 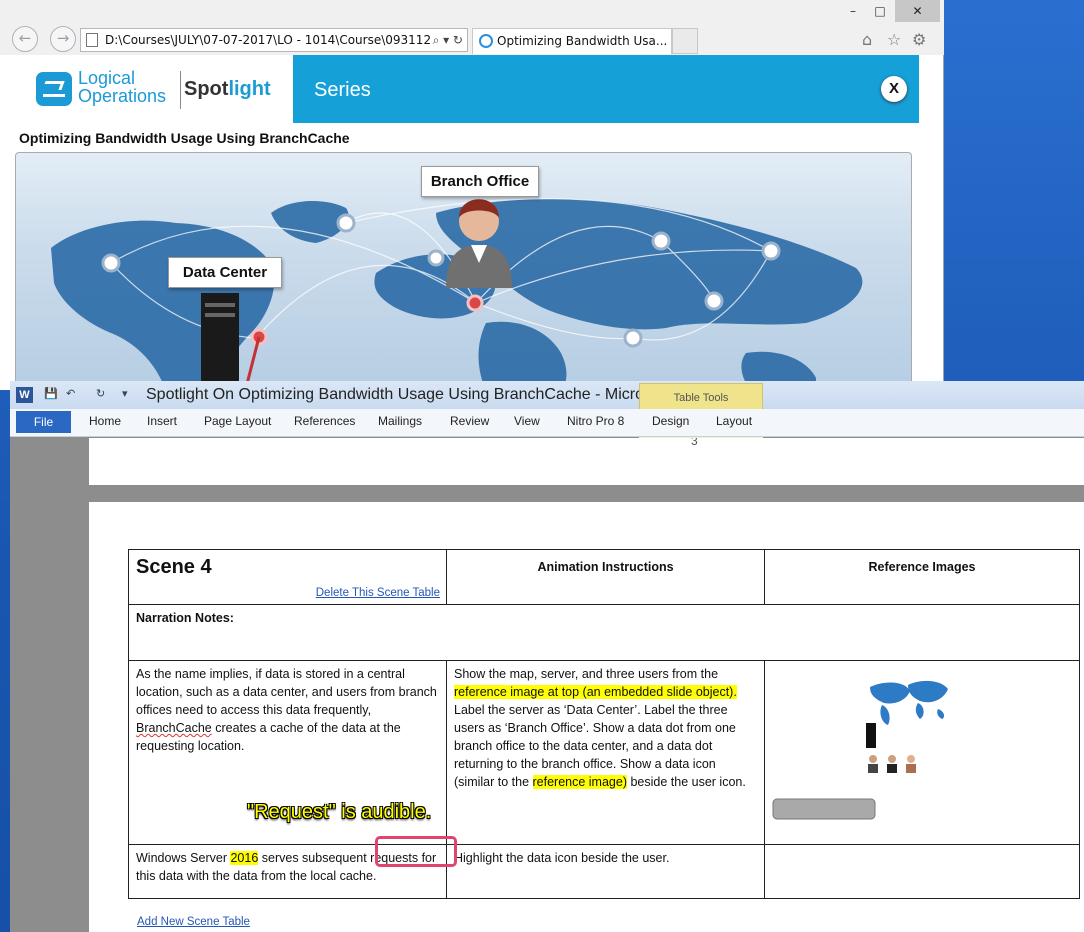 I want to click on users-mini-icon, so click(x=892, y=764).